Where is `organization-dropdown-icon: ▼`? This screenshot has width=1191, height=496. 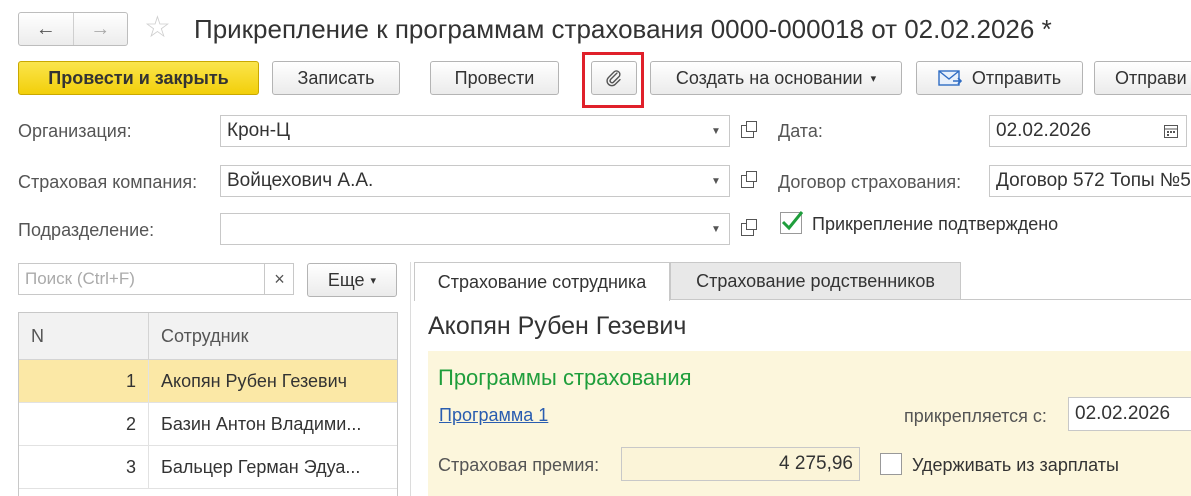 organization-dropdown-icon: ▼ is located at coordinates (716, 131).